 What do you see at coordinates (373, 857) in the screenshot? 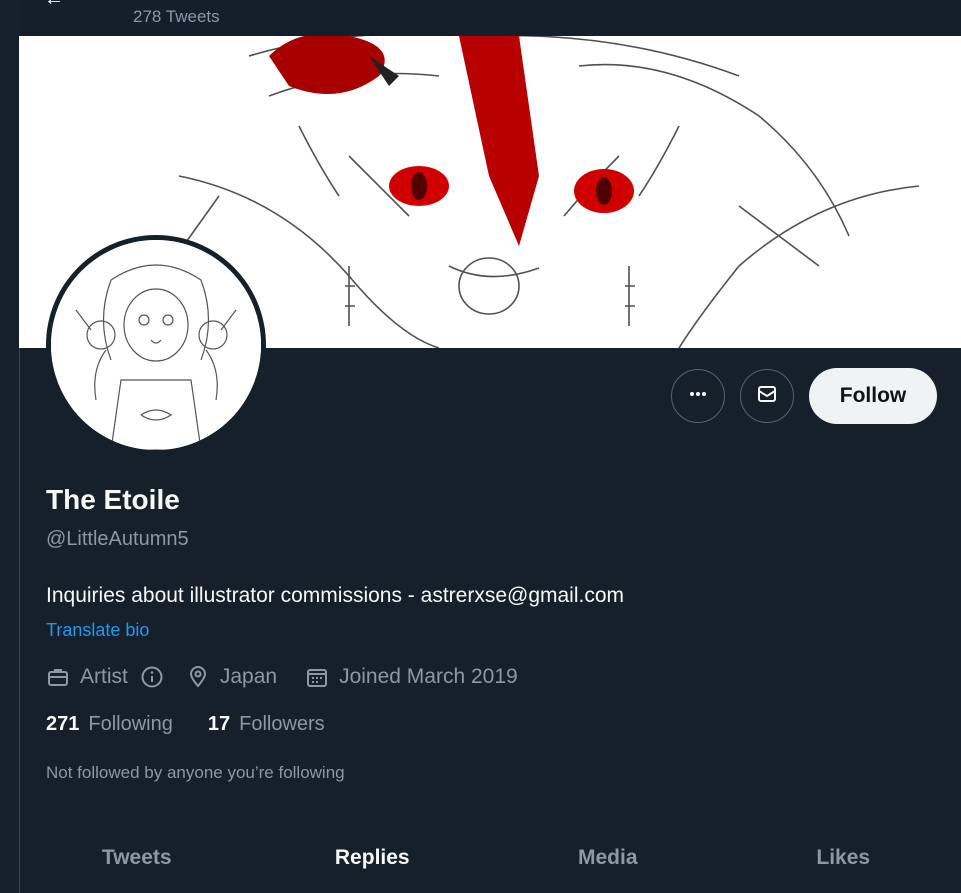
I see `tab-replies: Replies` at bounding box center [373, 857].